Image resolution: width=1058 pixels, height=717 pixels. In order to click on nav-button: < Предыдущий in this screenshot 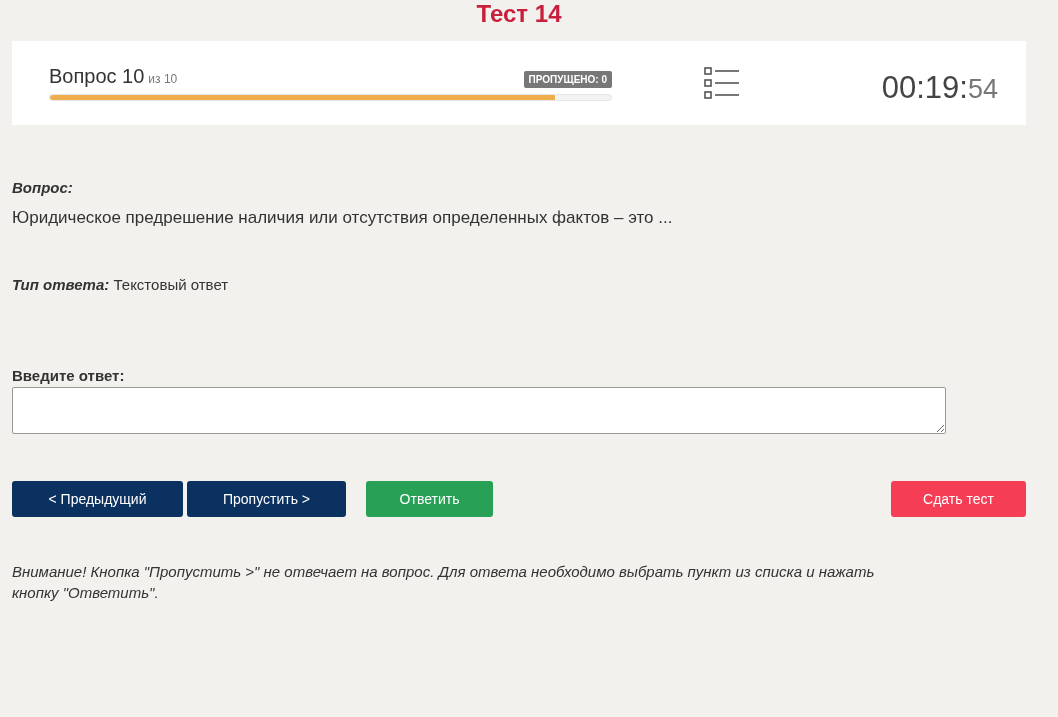, I will do `click(97, 499)`.